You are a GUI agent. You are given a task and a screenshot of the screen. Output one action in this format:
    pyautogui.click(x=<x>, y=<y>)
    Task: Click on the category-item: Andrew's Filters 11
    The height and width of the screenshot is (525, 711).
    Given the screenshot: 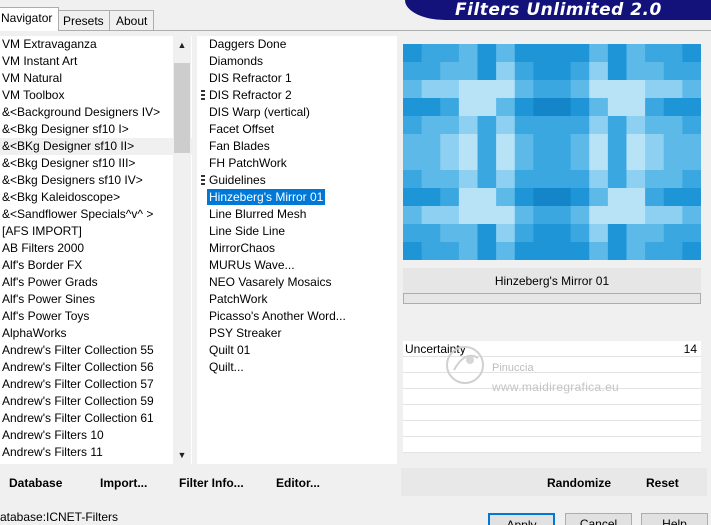 What is the action you would take?
    pyautogui.click(x=96, y=452)
    